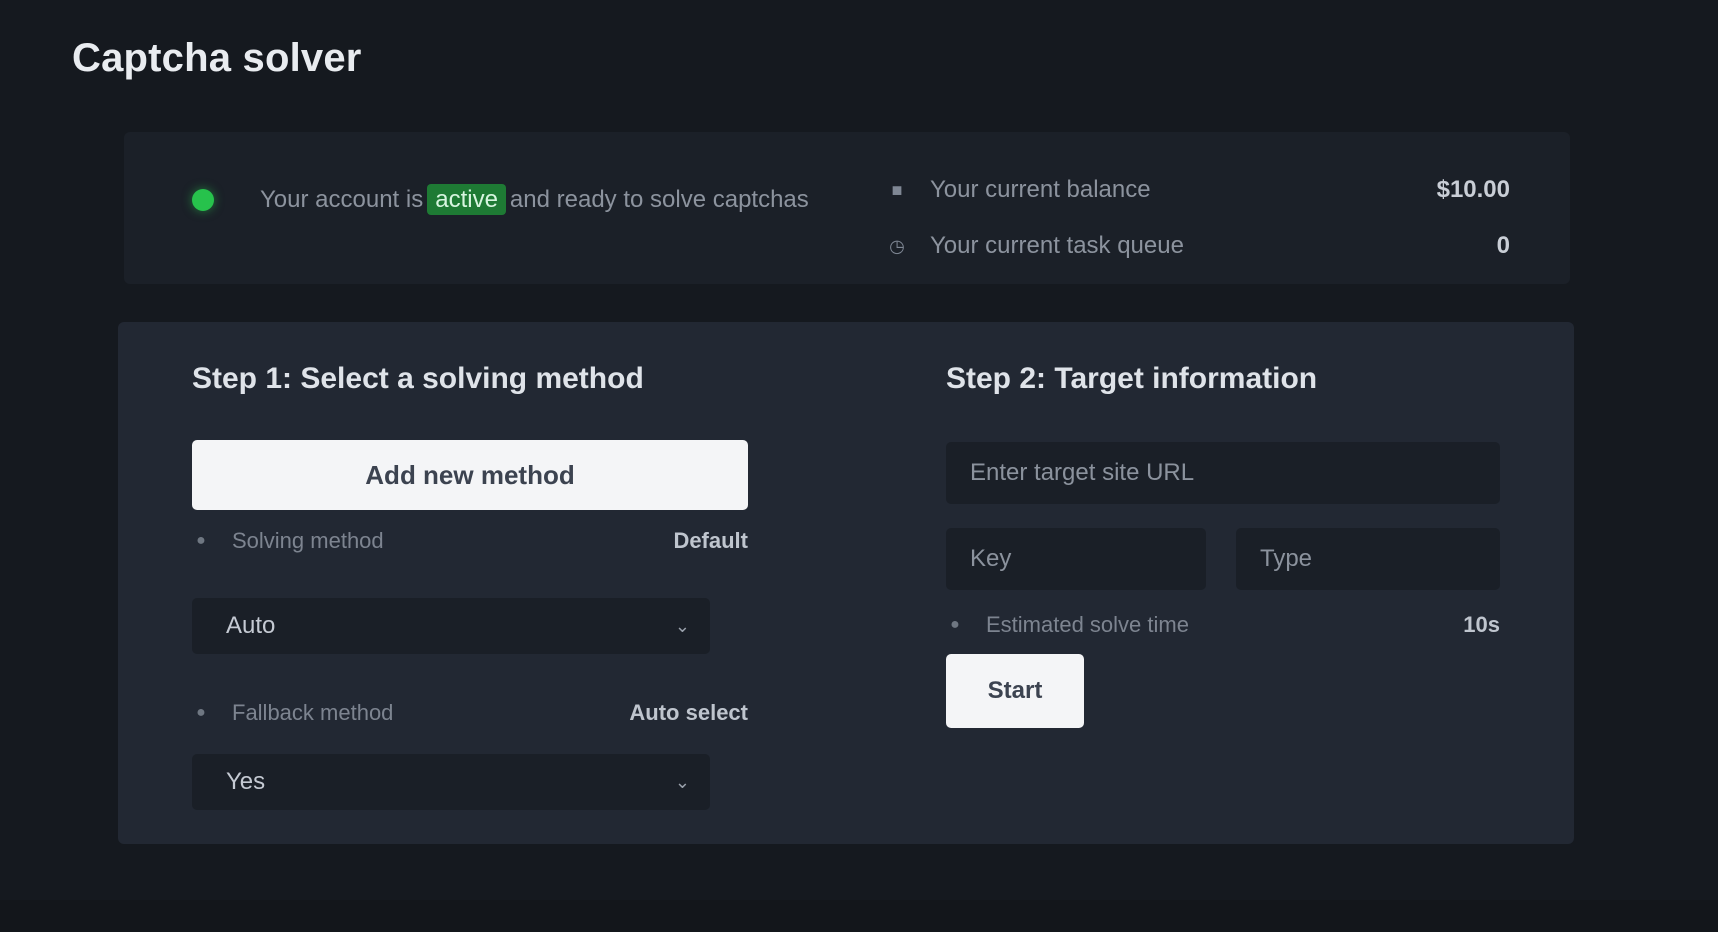  I want to click on type-input, so click(1368, 559).